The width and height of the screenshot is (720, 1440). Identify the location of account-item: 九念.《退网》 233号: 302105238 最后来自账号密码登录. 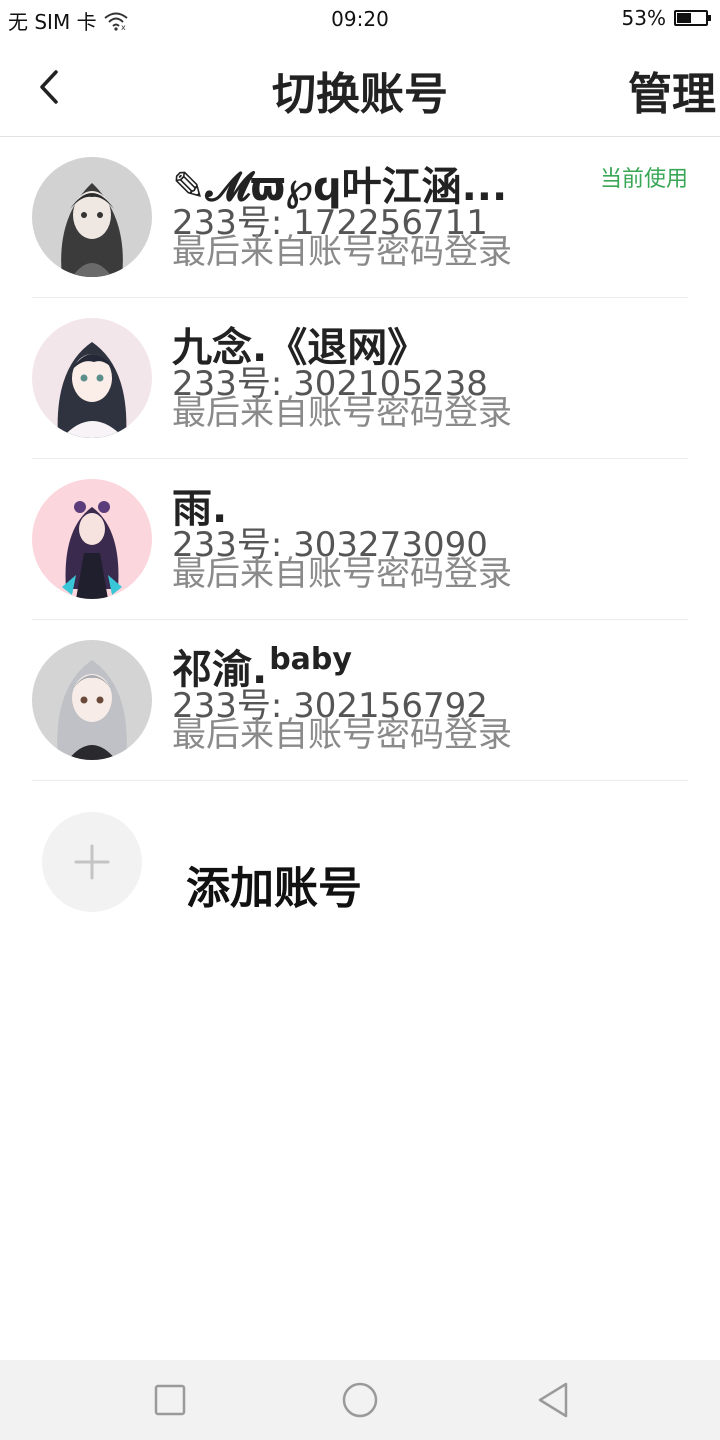
(360, 378).